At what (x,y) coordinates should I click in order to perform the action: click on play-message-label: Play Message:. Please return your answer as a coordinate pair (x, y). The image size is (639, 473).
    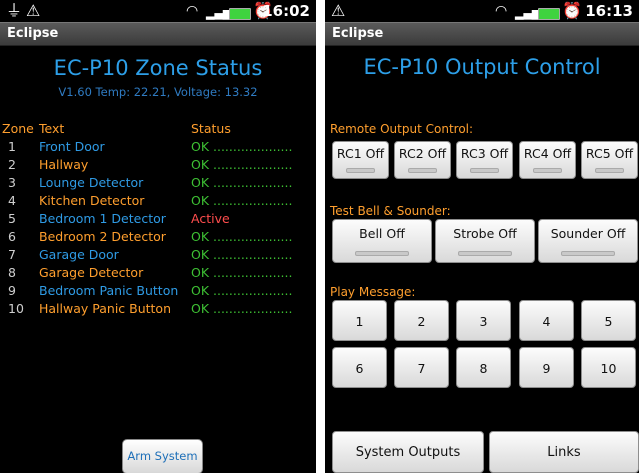
    Looking at the image, I should click on (373, 292).